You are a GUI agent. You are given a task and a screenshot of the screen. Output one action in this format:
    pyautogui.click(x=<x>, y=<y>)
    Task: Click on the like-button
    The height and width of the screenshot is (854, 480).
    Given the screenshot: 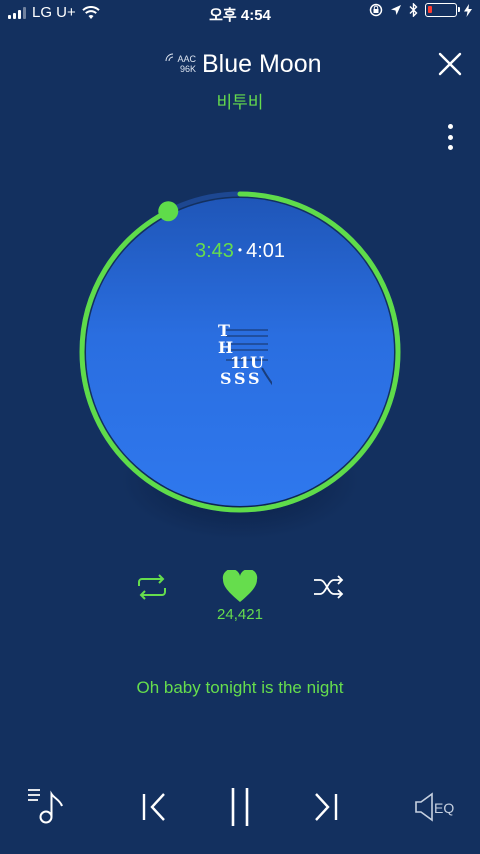 What is the action you would take?
    pyautogui.click(x=240, y=586)
    